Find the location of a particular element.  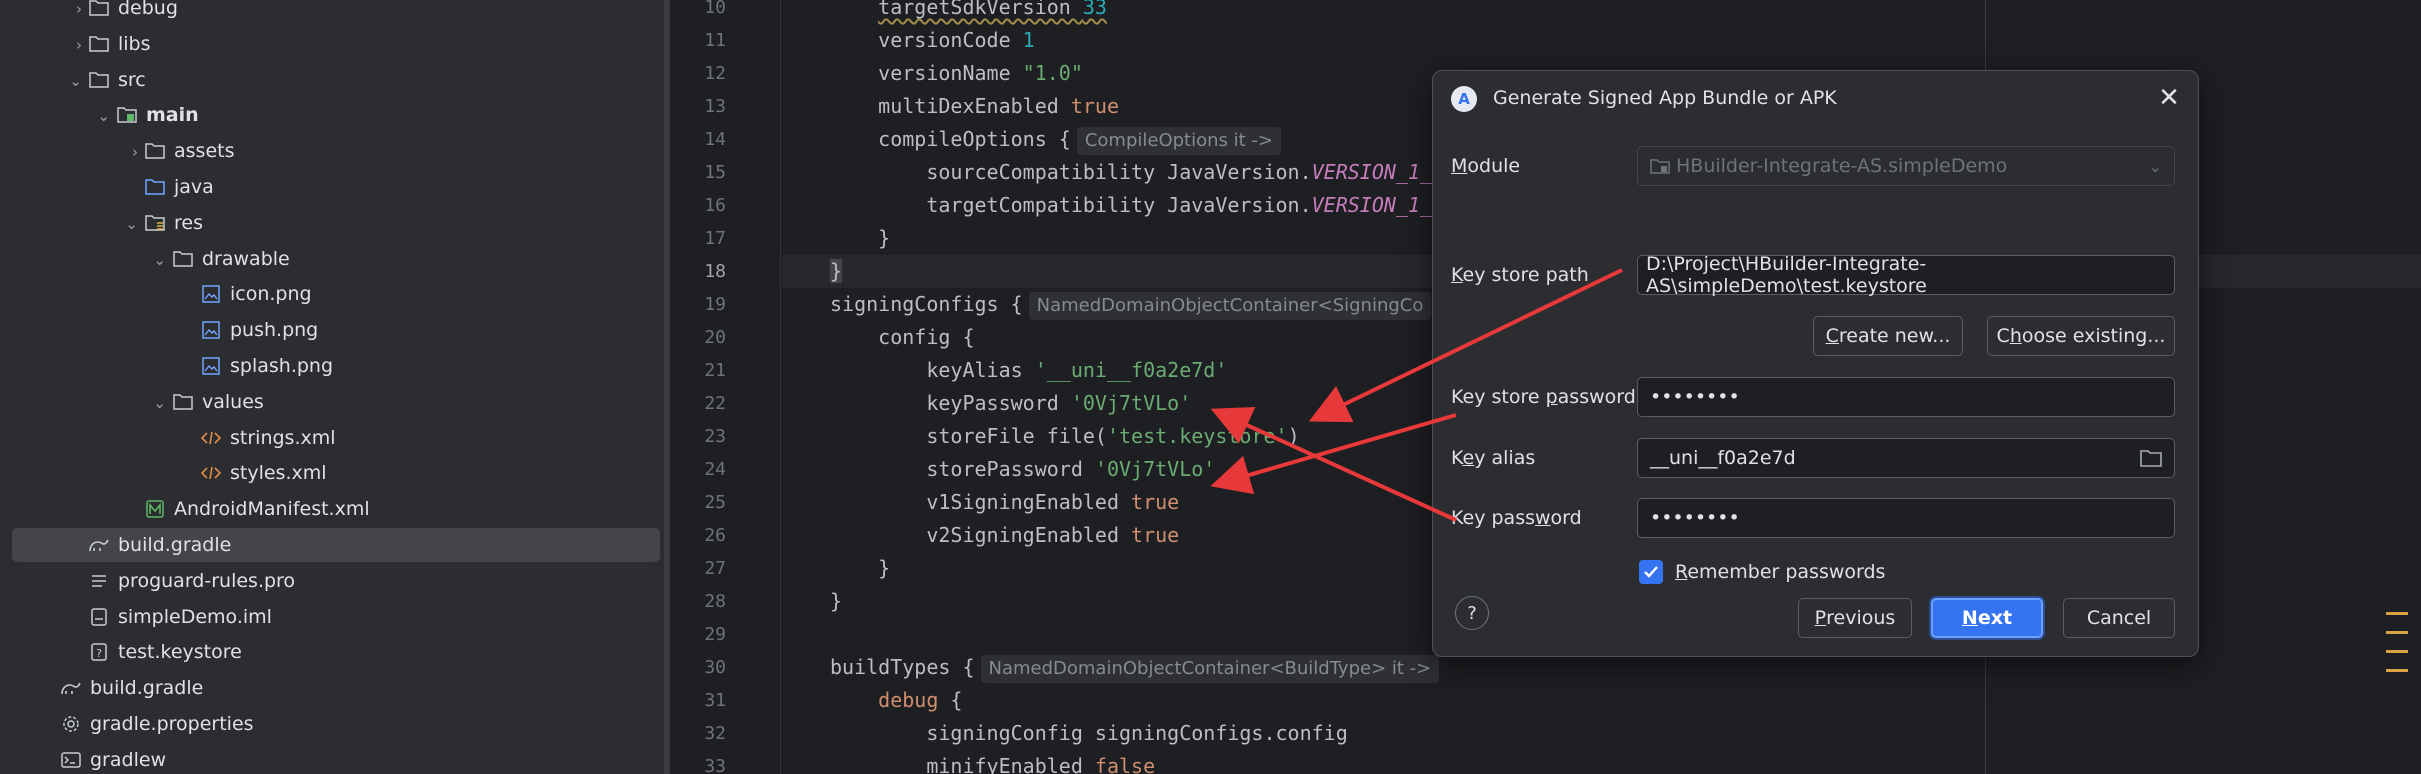

help-button: ? is located at coordinates (1472, 613).